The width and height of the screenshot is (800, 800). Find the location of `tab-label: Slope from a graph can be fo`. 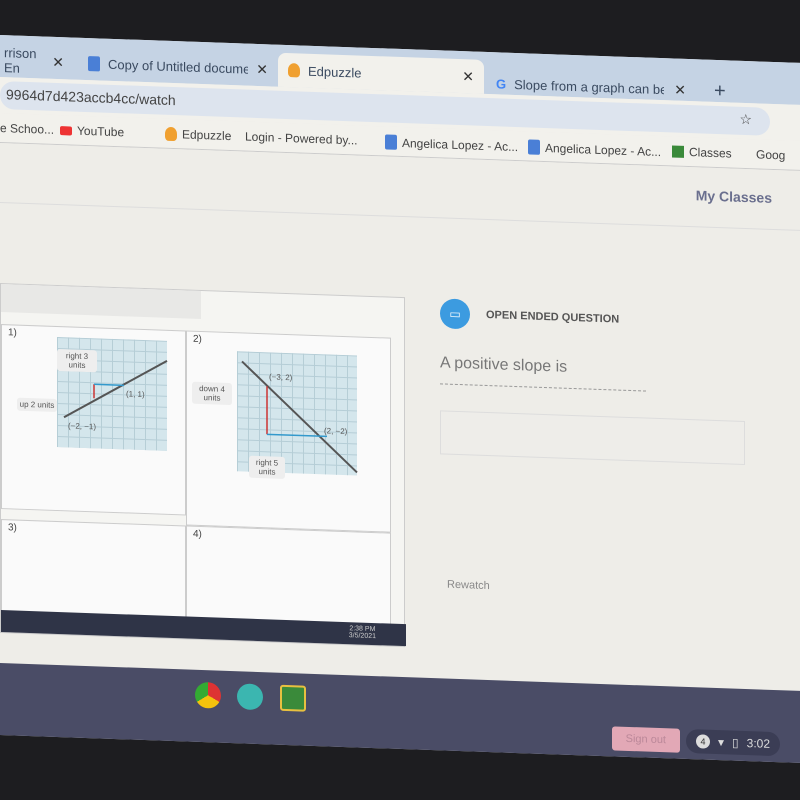

tab-label: Slope from a graph can be fo is located at coordinates (589, 86).